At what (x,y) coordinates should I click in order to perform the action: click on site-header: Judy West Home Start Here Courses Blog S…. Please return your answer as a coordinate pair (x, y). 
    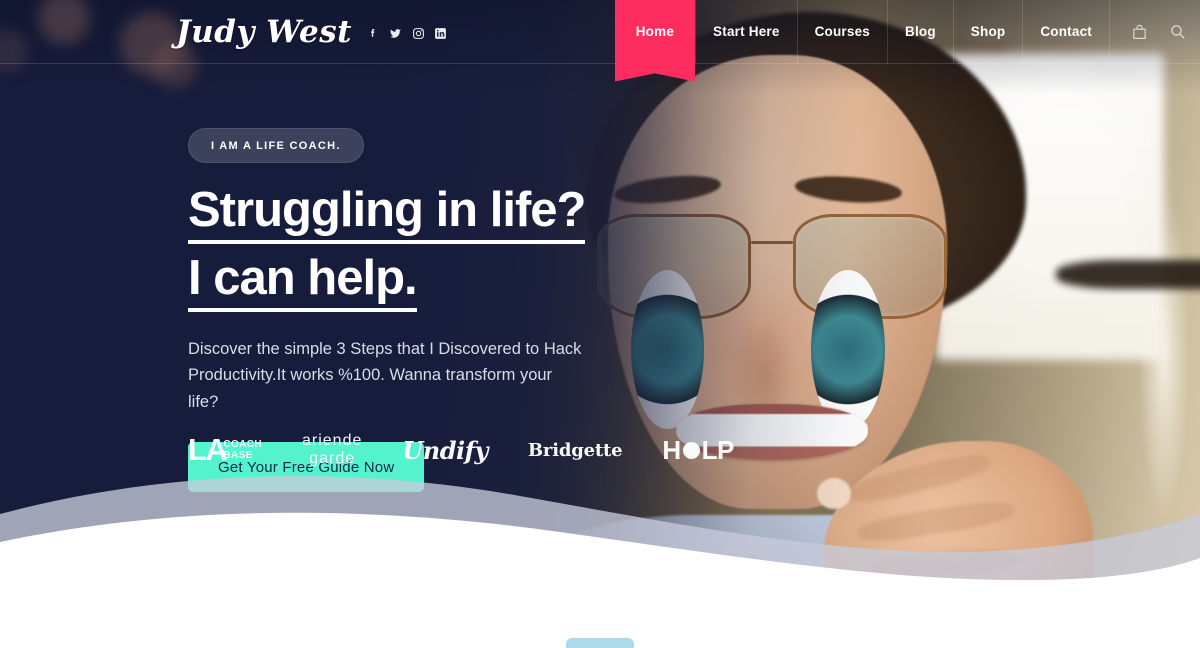
    Looking at the image, I should click on (600, 41).